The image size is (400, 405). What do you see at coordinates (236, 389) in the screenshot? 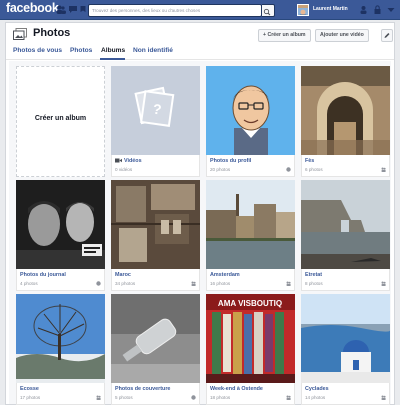
I see `album-title: Week-end à Ostende` at bounding box center [236, 389].